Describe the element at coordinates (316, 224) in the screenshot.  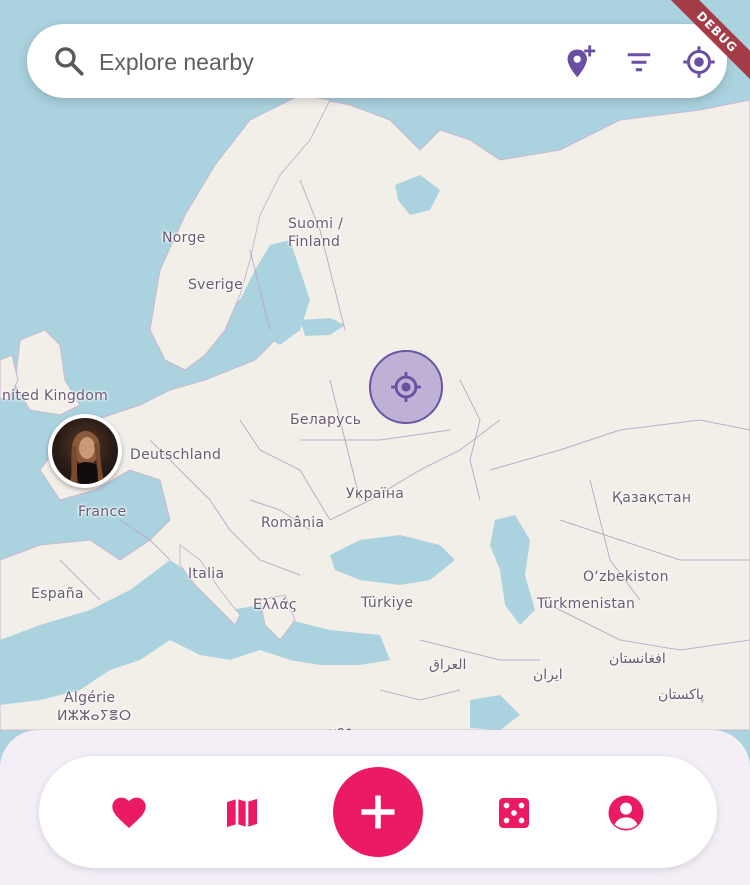
I see `map-label-finland-1: Suomi /` at that location.